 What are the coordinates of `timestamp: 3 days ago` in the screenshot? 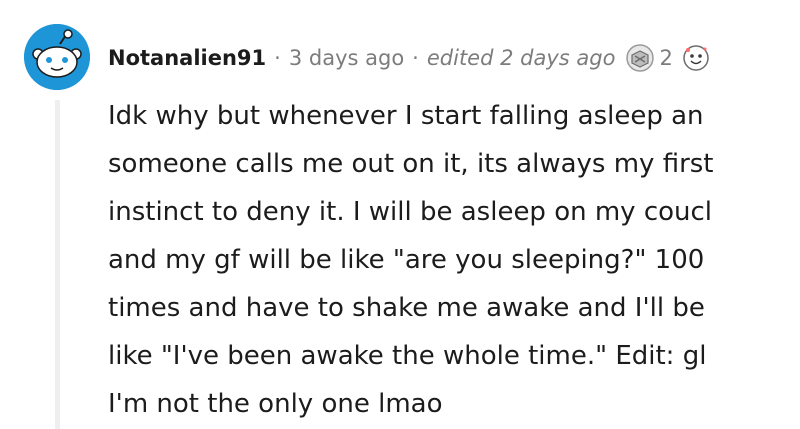 It's located at (346, 58).